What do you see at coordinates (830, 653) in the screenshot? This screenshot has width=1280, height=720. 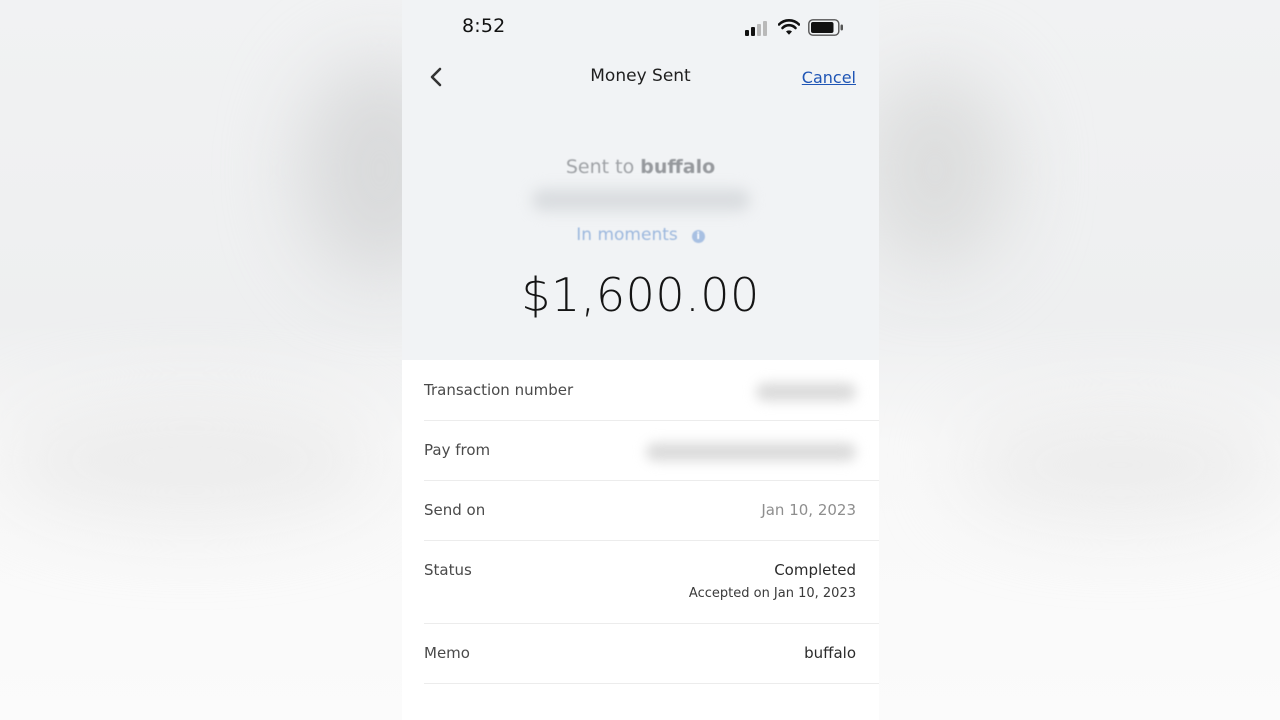 I see `memo-value: buffalo` at bounding box center [830, 653].